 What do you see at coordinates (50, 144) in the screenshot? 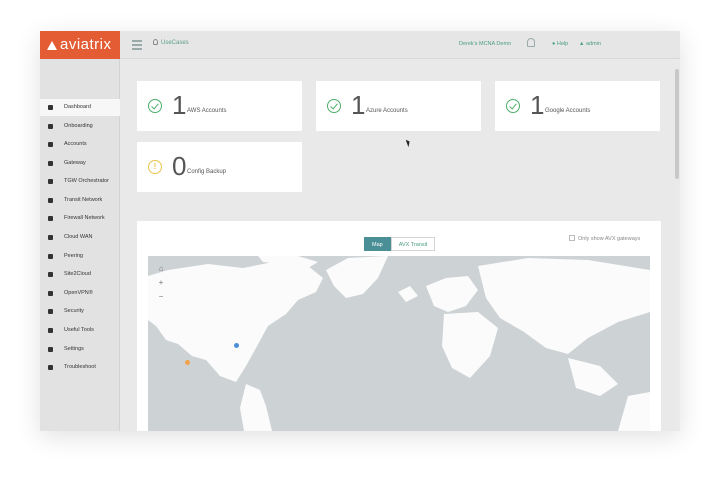
I see `accounts-icon` at bounding box center [50, 144].